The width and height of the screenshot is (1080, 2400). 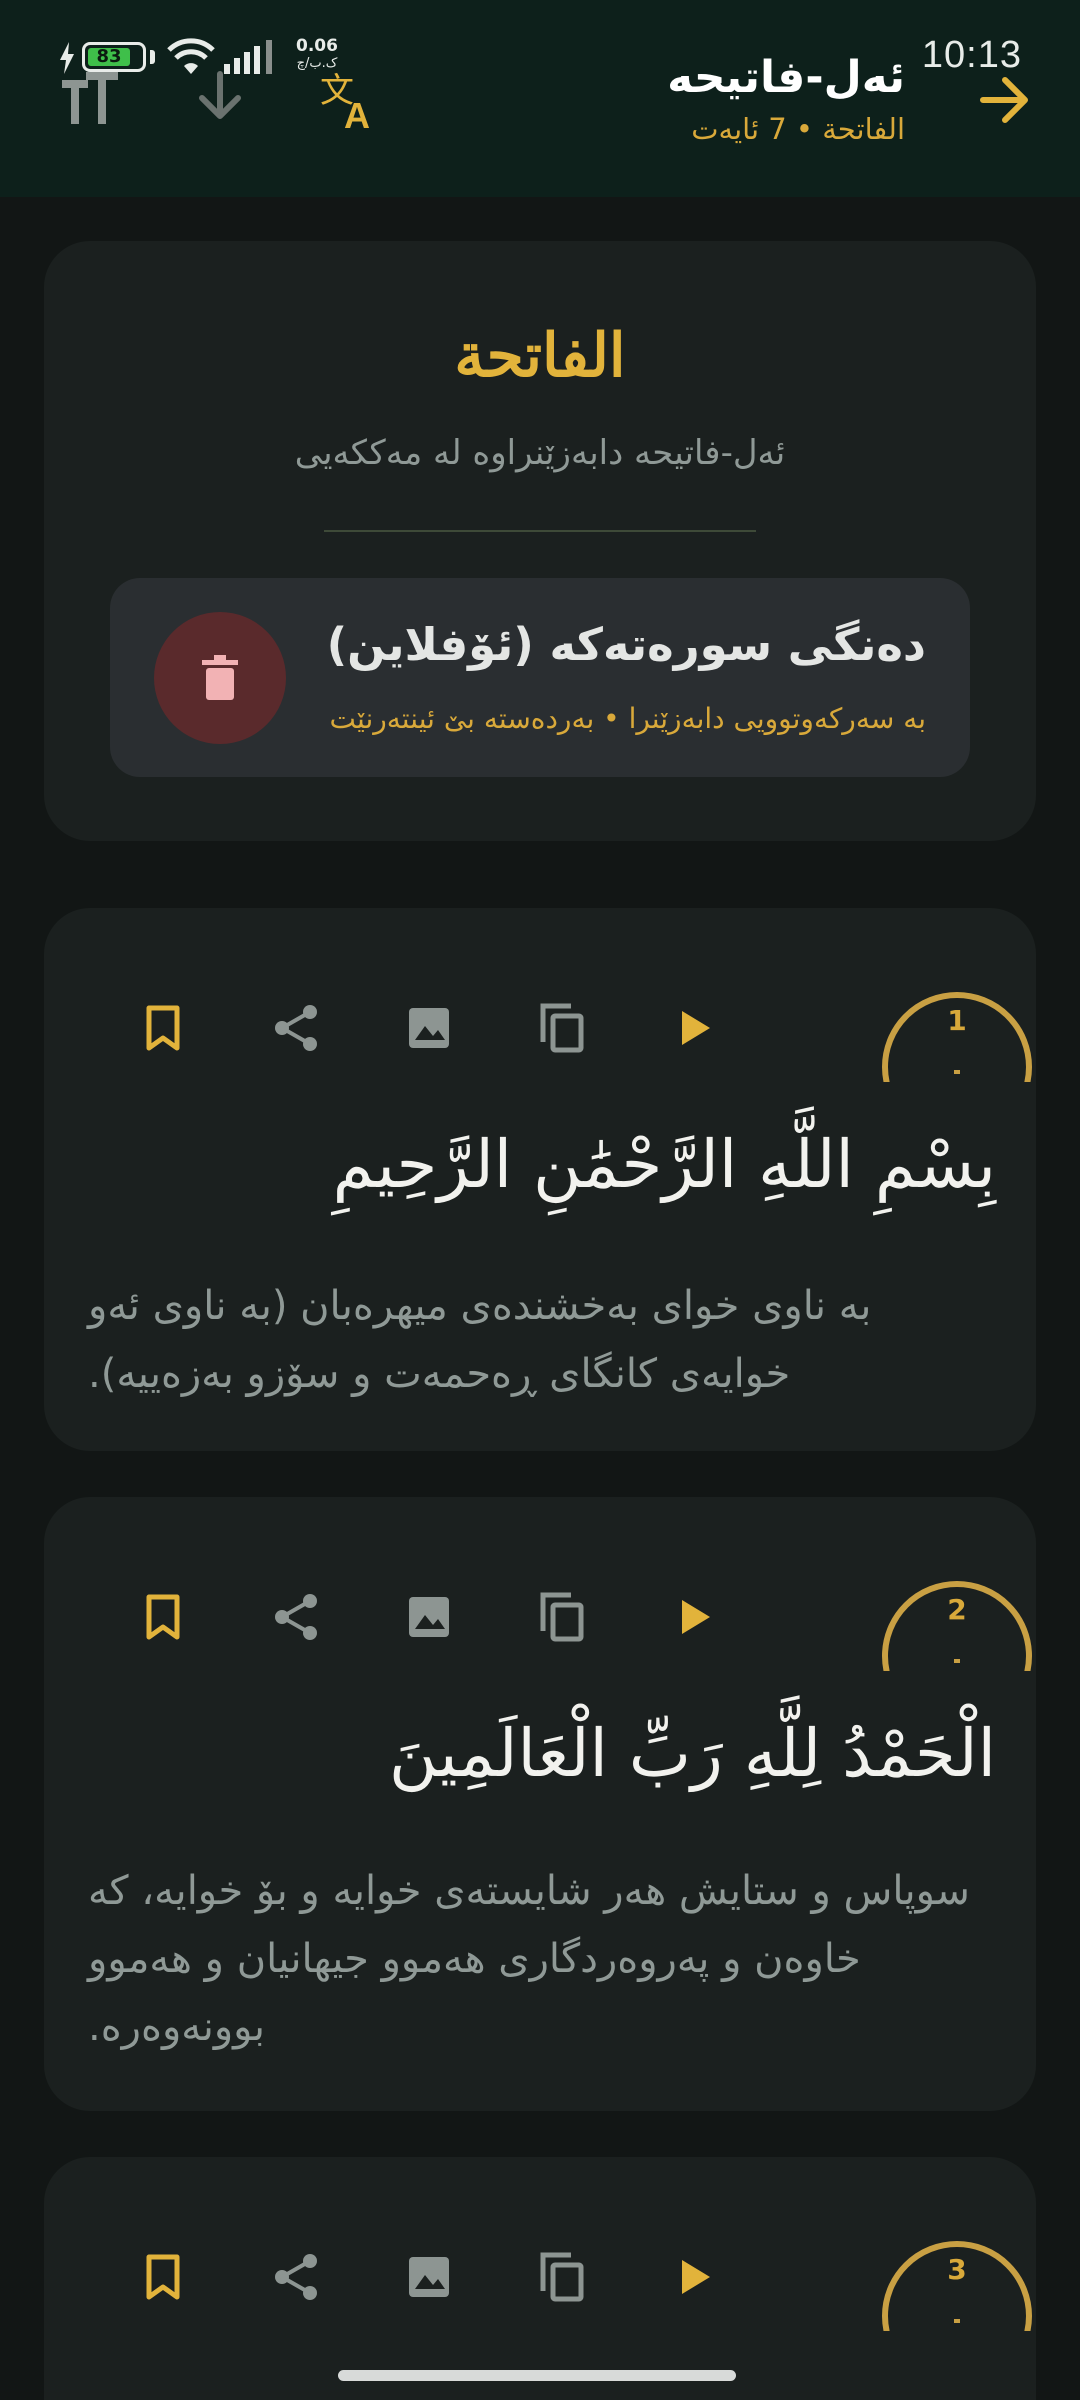 I want to click on ayah-number: 3, so click(x=957, y=2269).